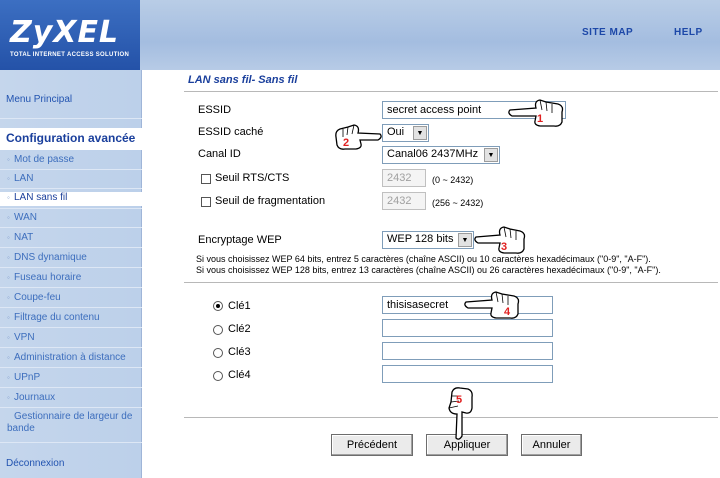  I want to click on sidebar-item-time-zone: ◦ Fuseau horaire, so click(71, 278).